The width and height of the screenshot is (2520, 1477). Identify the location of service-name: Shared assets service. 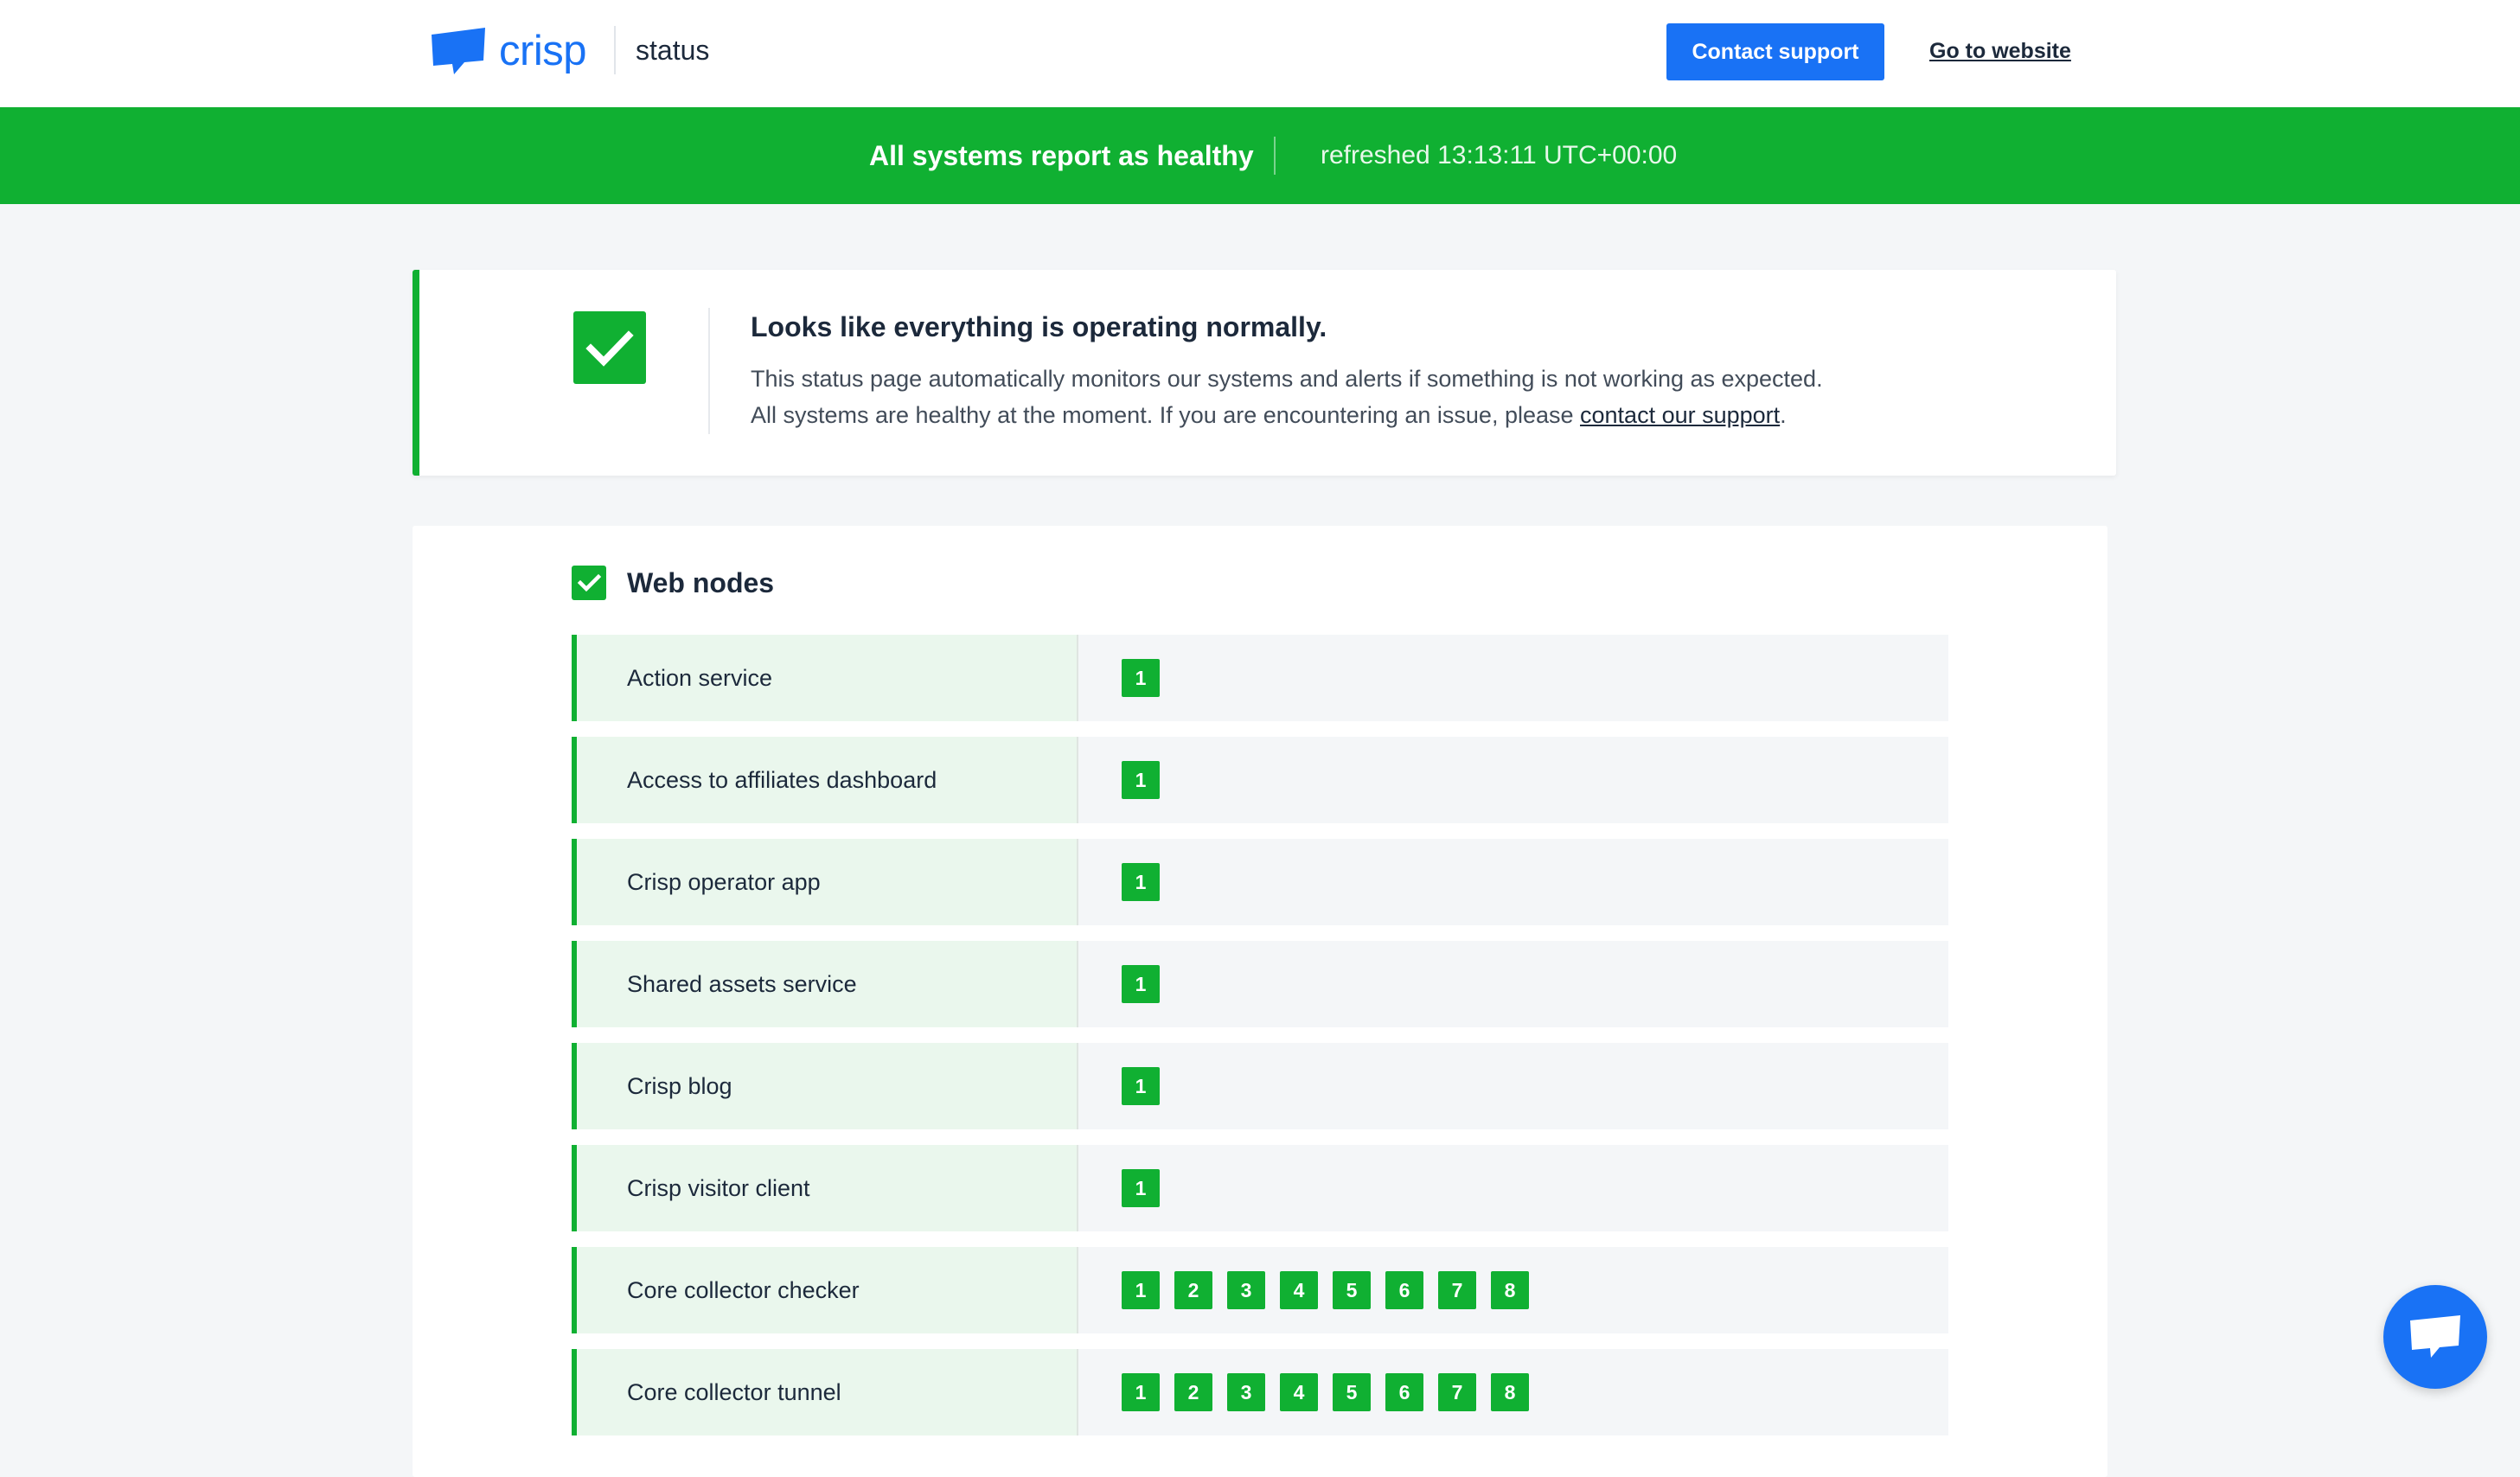
(825, 984).